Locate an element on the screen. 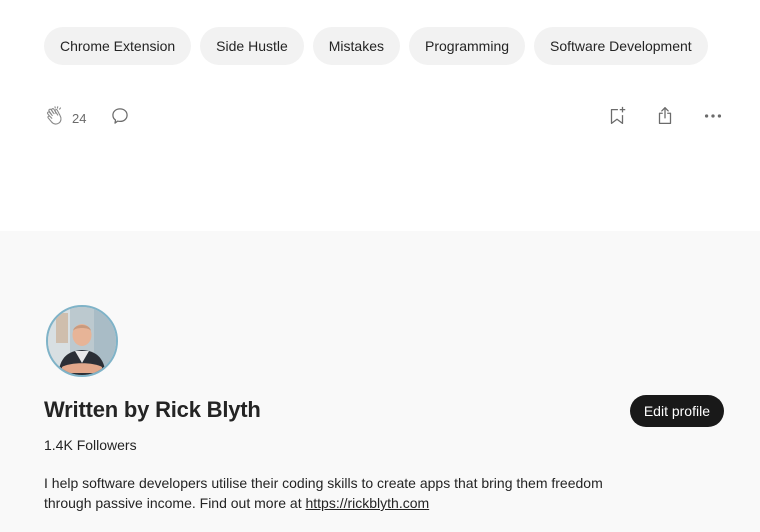  author-website-link: https://rickblyth.com is located at coordinates (367, 503).